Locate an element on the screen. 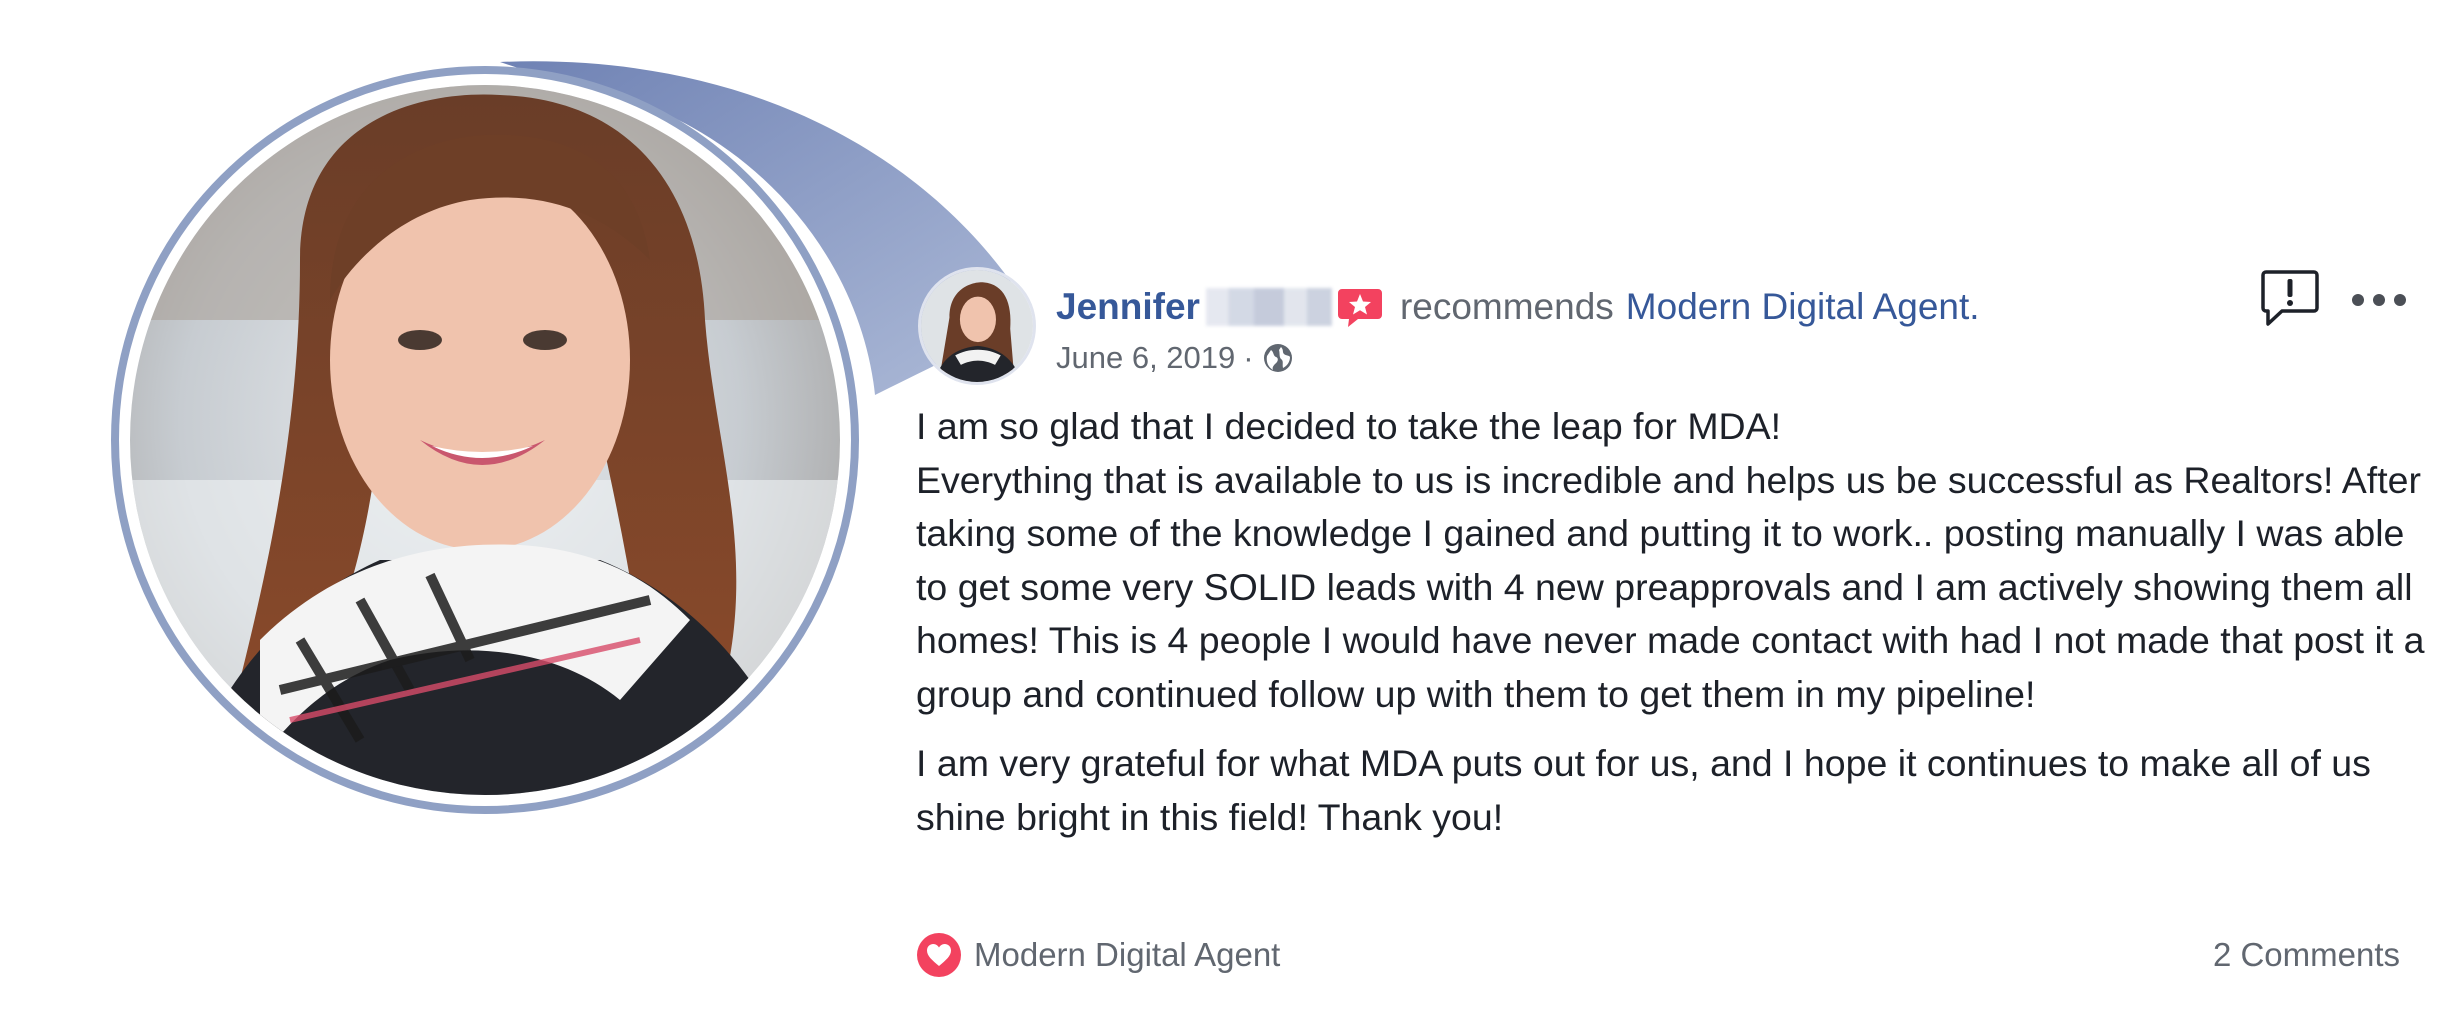  more-options-icon is located at coordinates (2379, 300).